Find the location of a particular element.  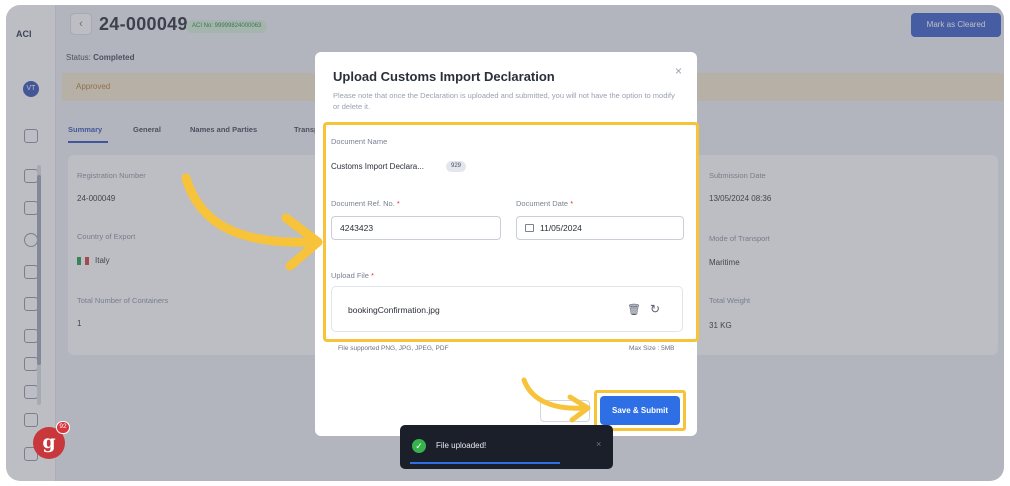

upload-file-label: Upload File * is located at coordinates (352, 275).